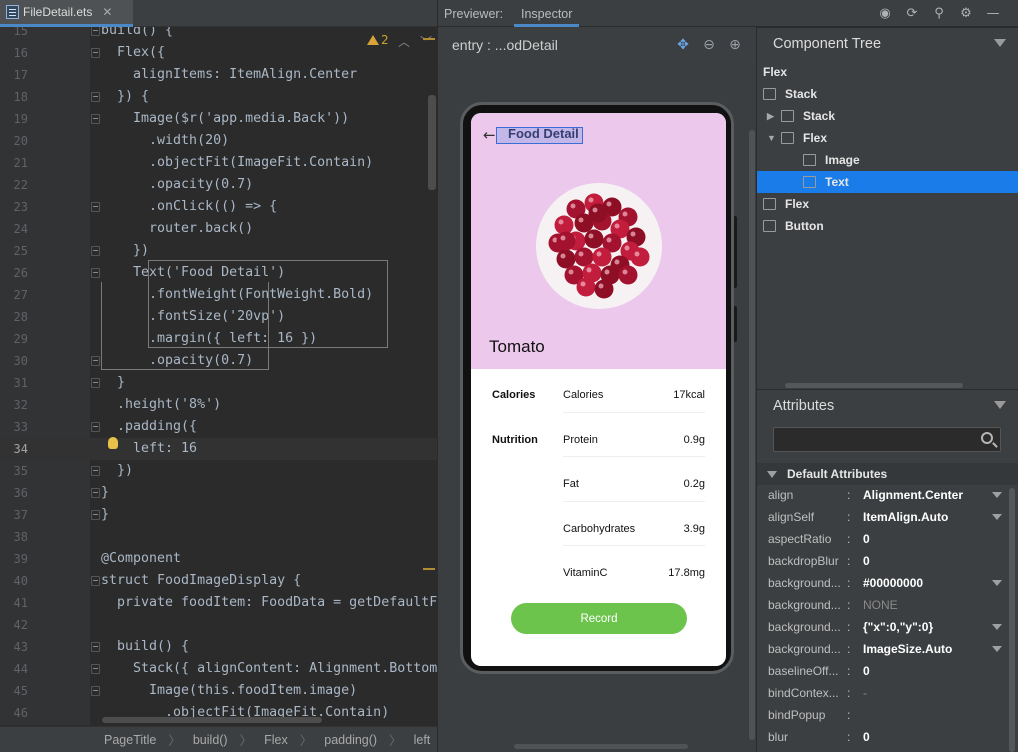 The height and width of the screenshot is (752, 1018). I want to click on code-line: 36}, so click(218, 493).